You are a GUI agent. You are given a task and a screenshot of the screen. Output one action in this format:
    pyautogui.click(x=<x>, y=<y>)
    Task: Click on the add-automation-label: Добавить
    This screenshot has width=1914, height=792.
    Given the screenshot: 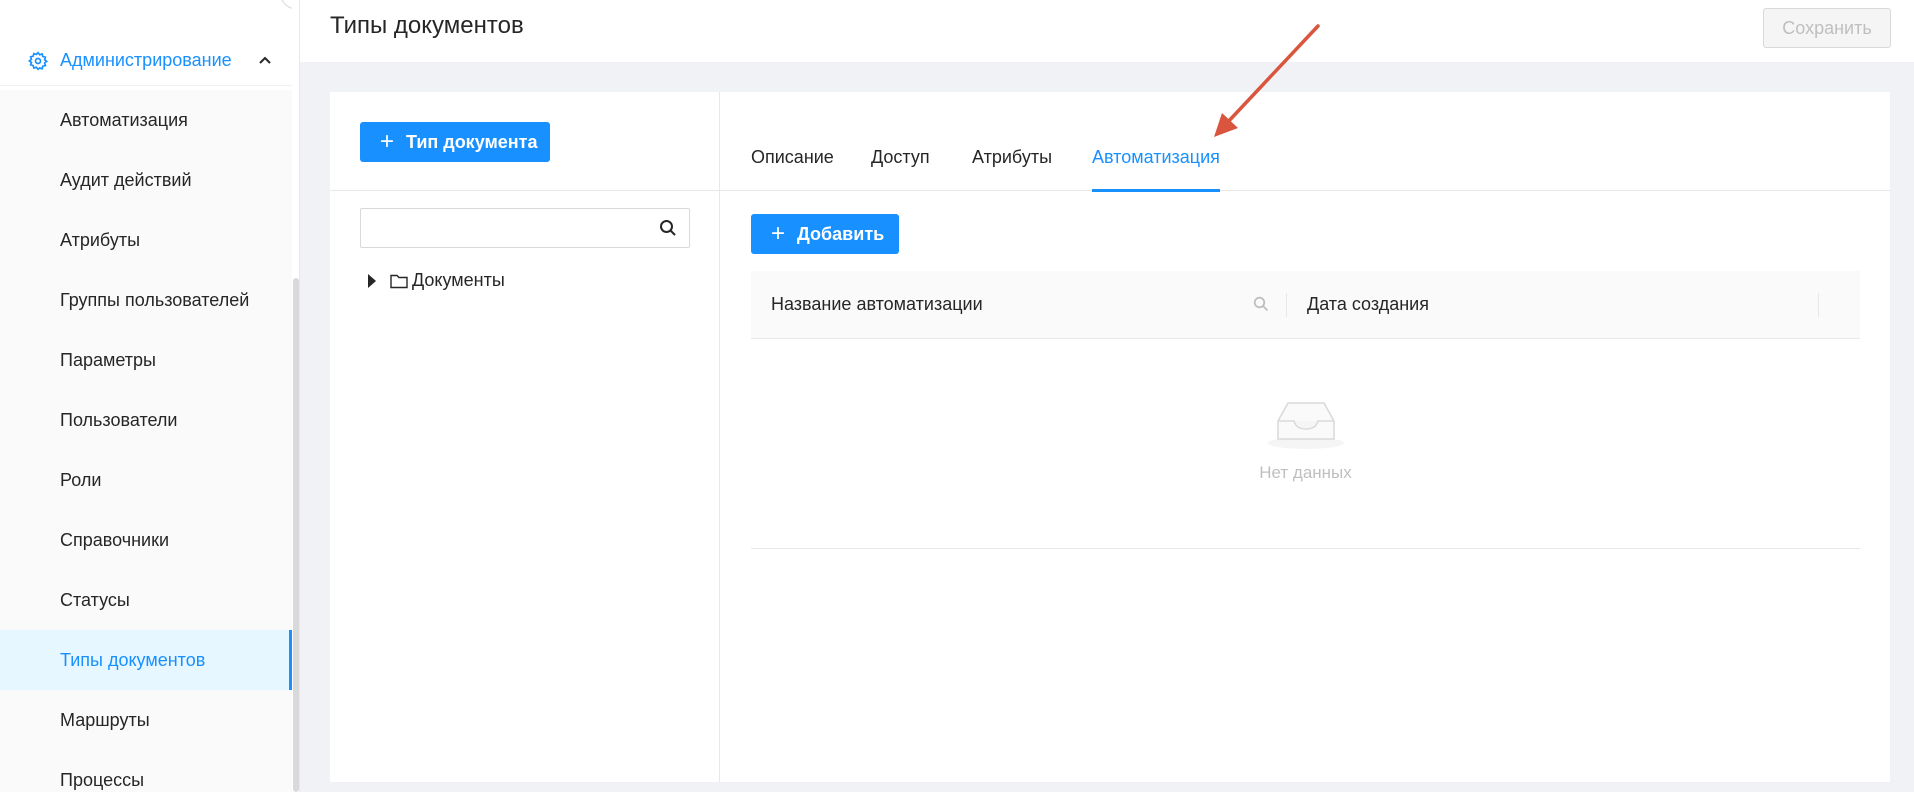 What is the action you would take?
    pyautogui.click(x=841, y=233)
    